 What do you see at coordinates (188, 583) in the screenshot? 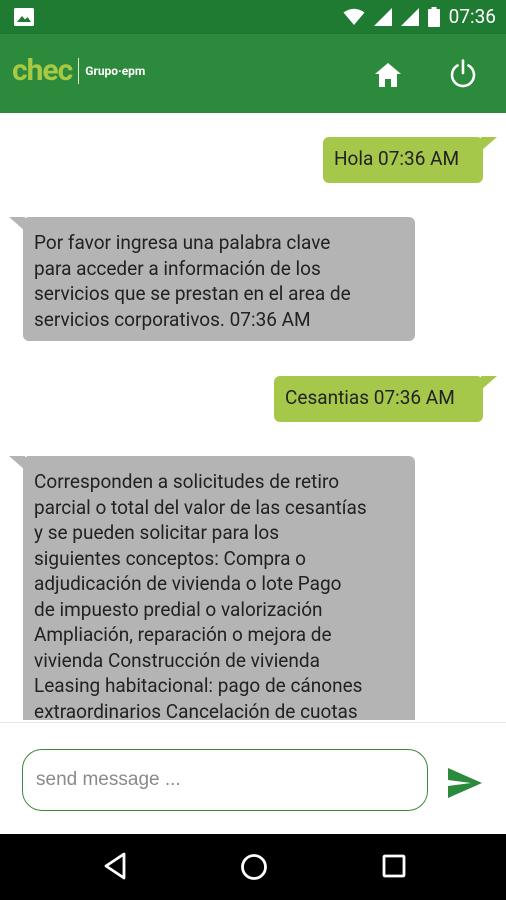
I see `message-line: adjudicación de vivienda o lote Pago` at bounding box center [188, 583].